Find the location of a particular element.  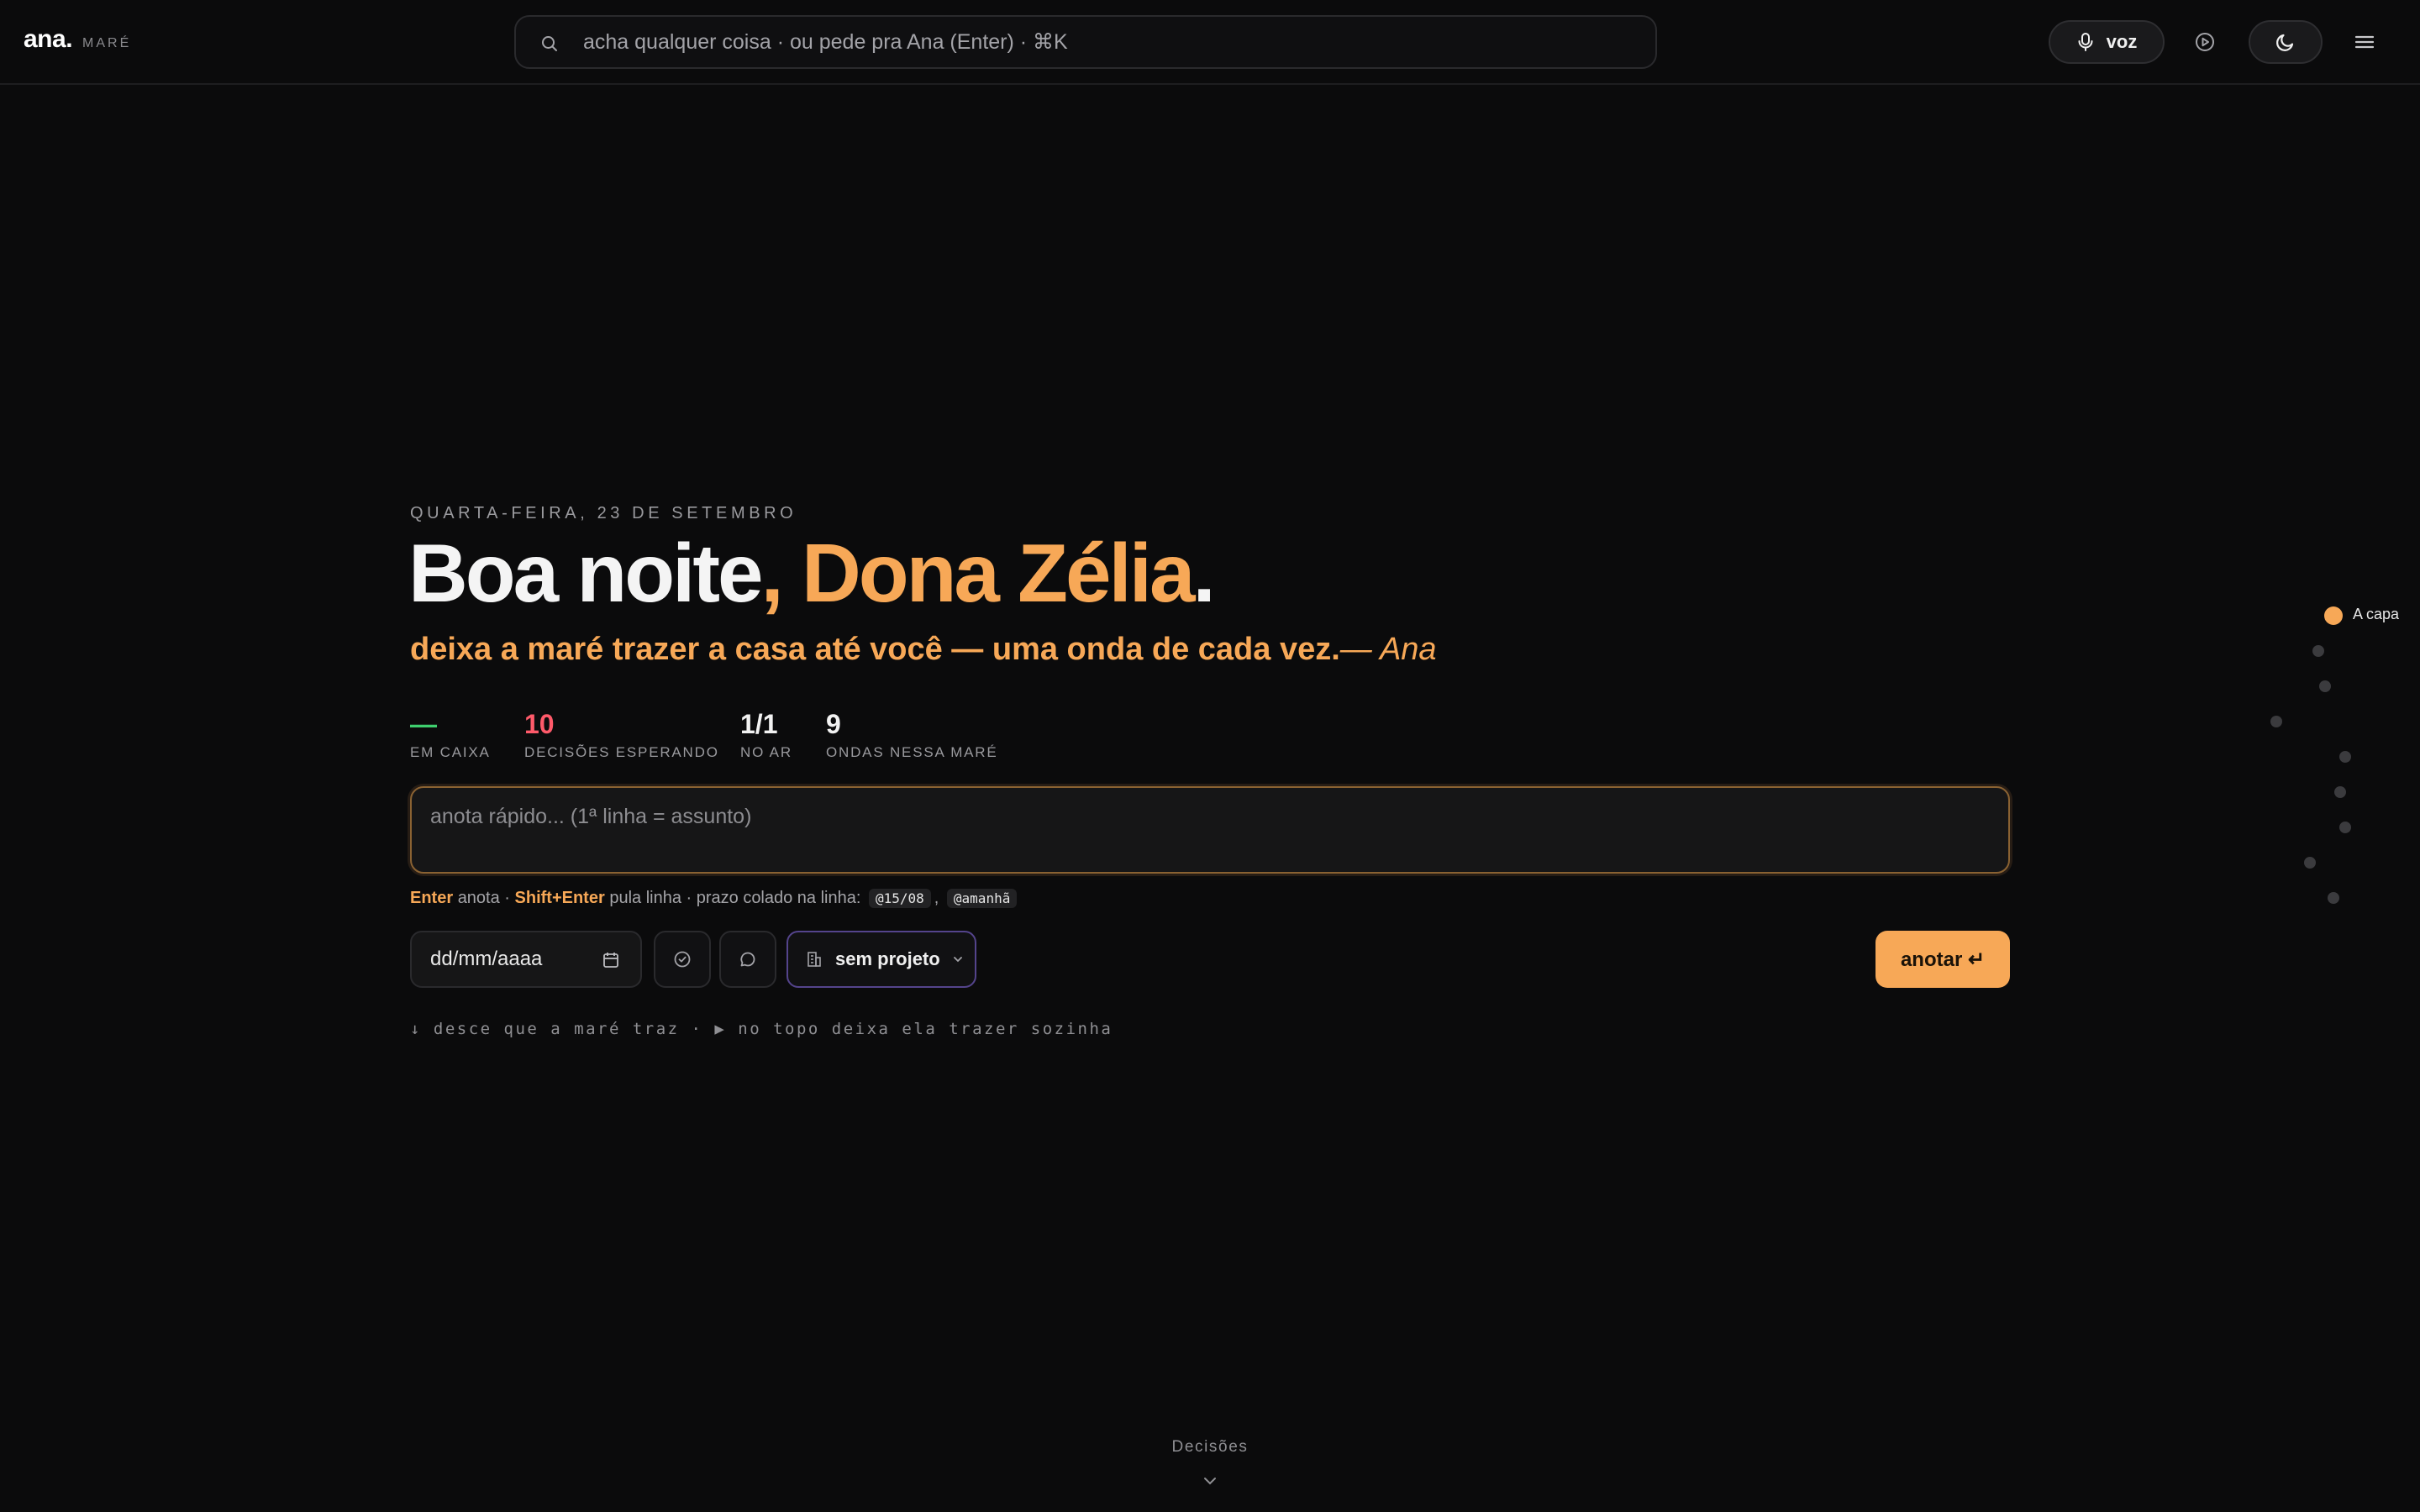

next-section-label: Decisões is located at coordinates (1210, 1447).